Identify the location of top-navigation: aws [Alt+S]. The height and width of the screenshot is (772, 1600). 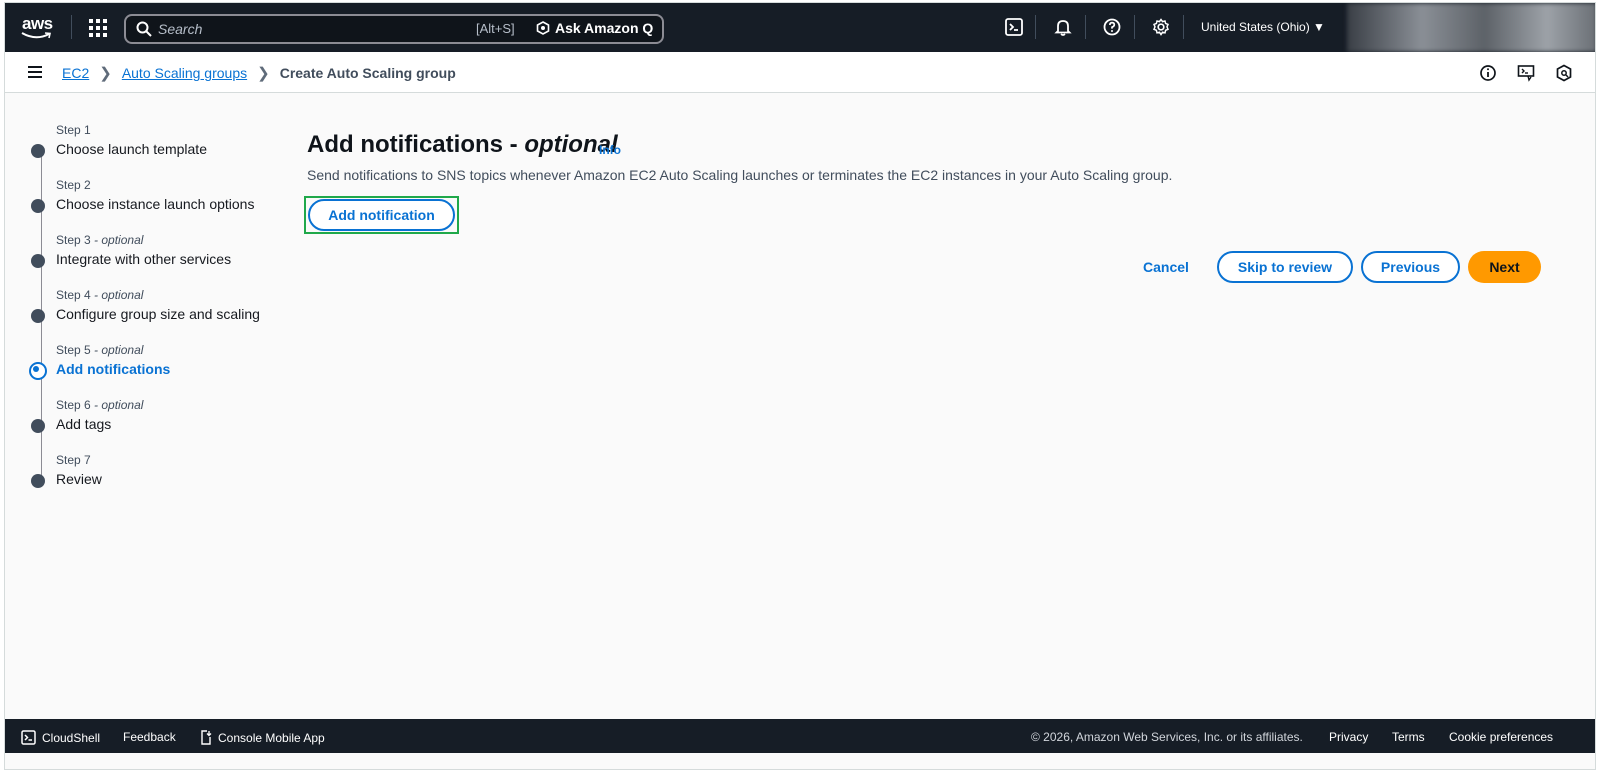
(800, 27).